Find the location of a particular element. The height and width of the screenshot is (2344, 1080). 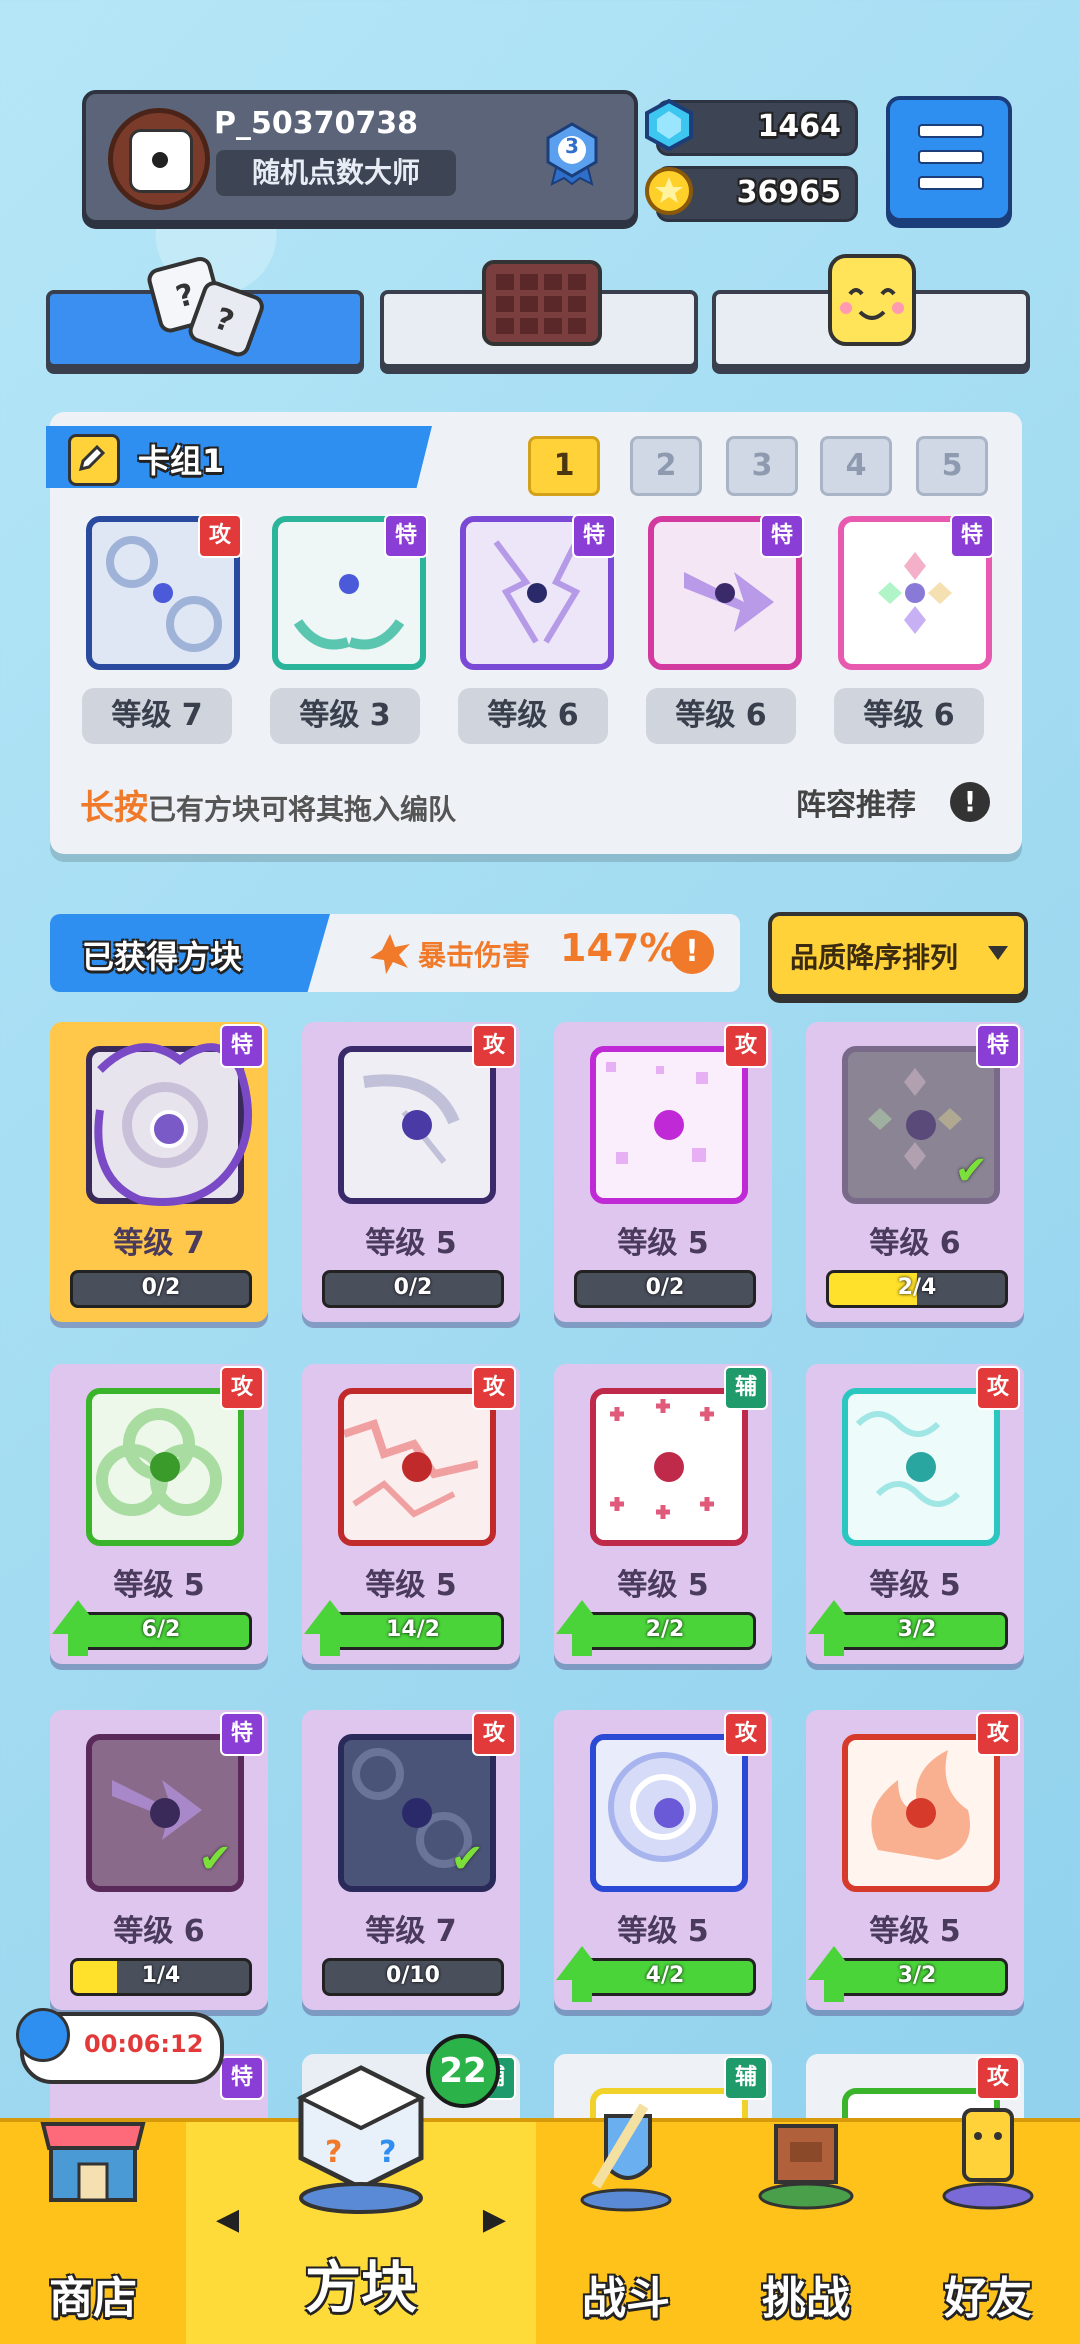

deck-tab-4: 4 is located at coordinates (856, 466).